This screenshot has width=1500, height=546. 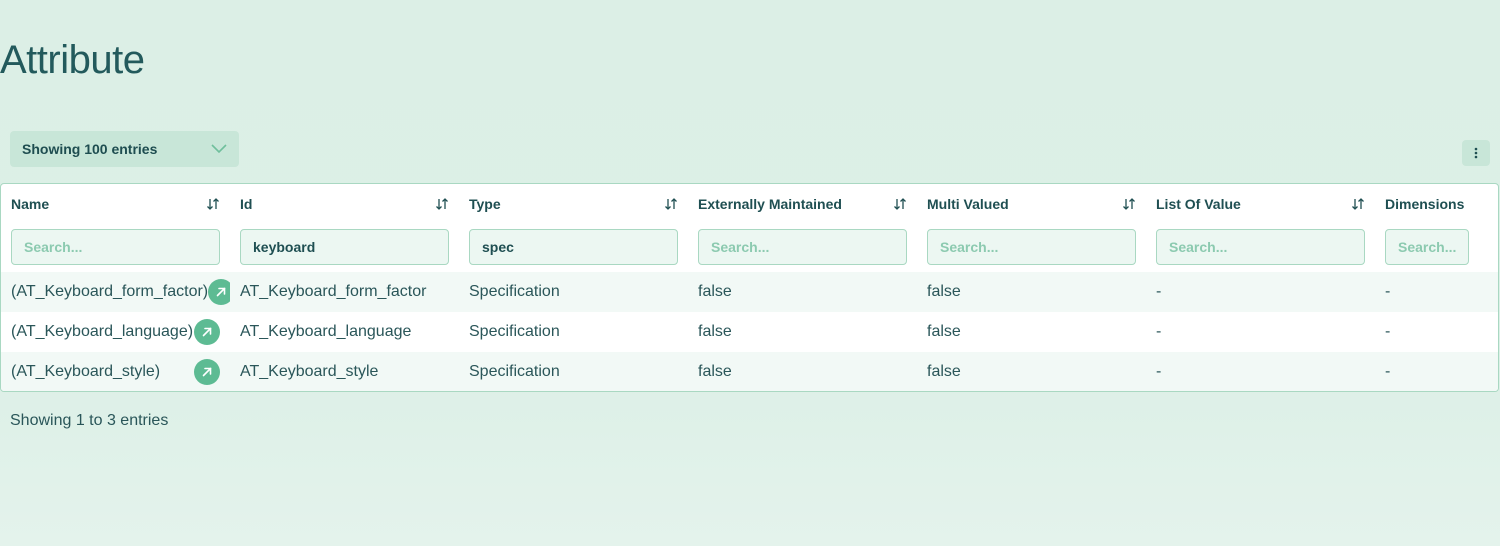 I want to click on column-header-externally-maintained: Externally Maintained, so click(x=802, y=204).